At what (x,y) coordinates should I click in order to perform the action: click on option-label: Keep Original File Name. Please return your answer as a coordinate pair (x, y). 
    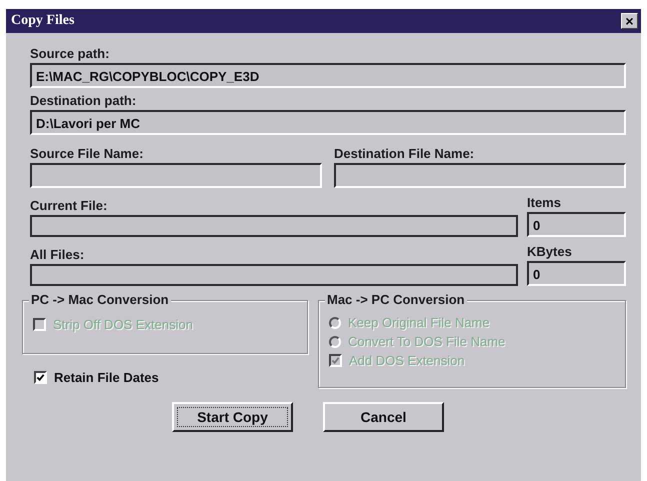
    Looking at the image, I should click on (419, 322).